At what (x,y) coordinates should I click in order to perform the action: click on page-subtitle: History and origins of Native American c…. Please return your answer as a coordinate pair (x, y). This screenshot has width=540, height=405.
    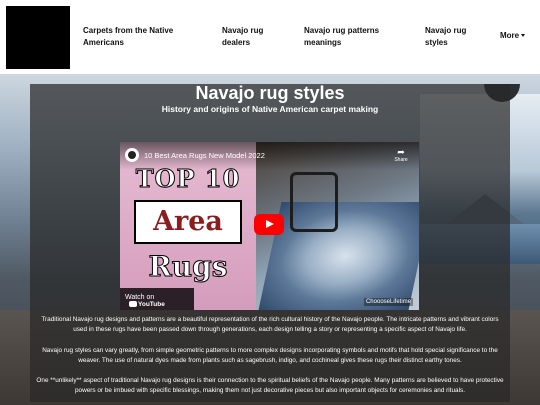
    Looking at the image, I should click on (270, 109).